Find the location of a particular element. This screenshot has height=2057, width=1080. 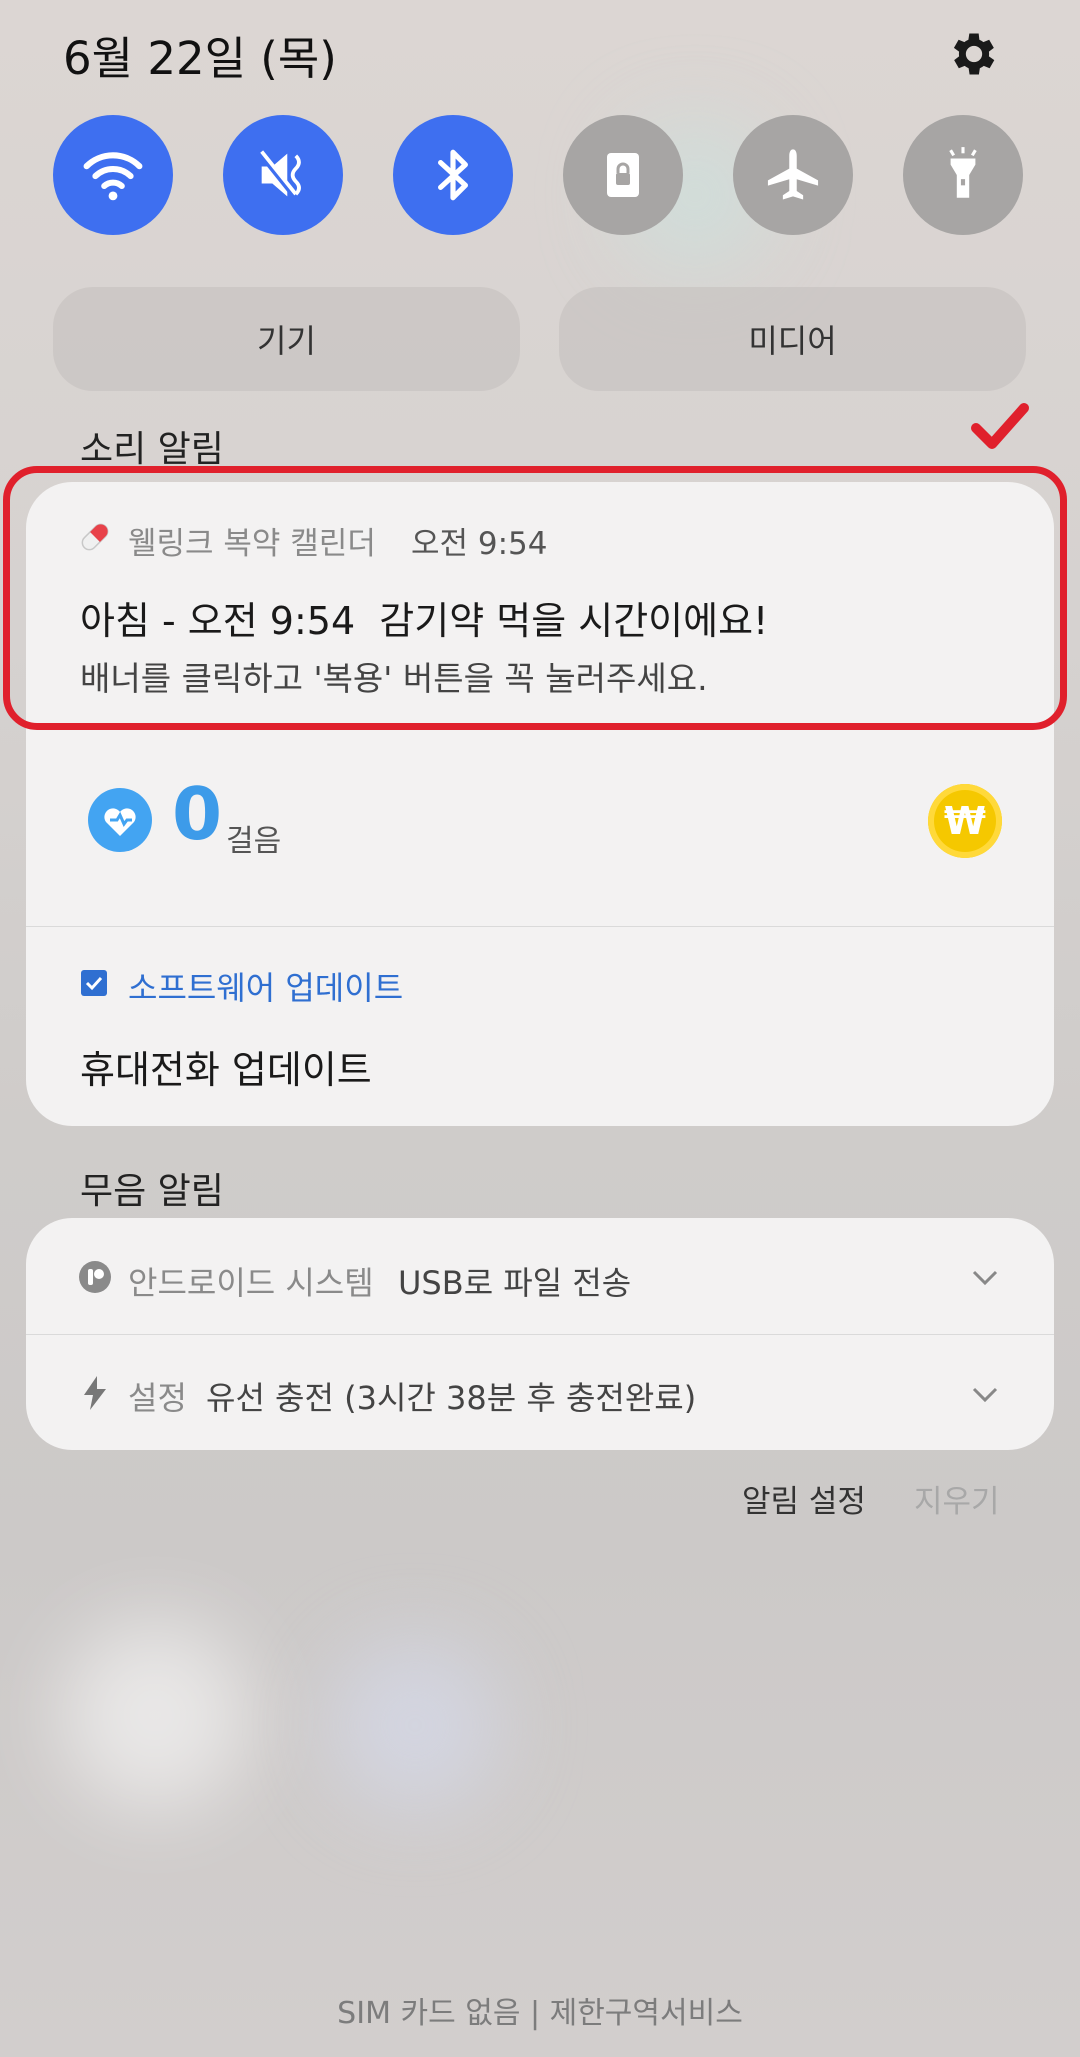

highlight-box is located at coordinates (535, 598).